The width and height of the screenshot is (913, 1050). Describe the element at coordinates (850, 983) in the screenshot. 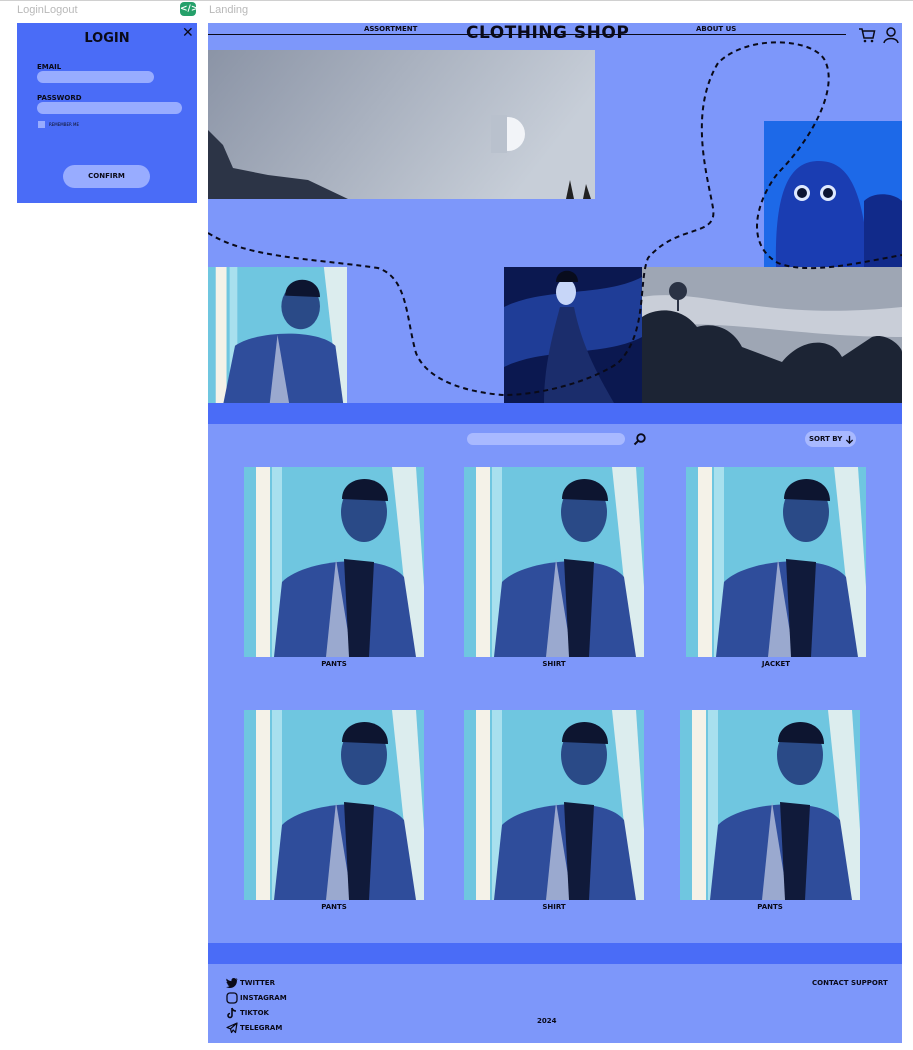

I see `contact-support-link: CONTACT SUPPORT` at that location.